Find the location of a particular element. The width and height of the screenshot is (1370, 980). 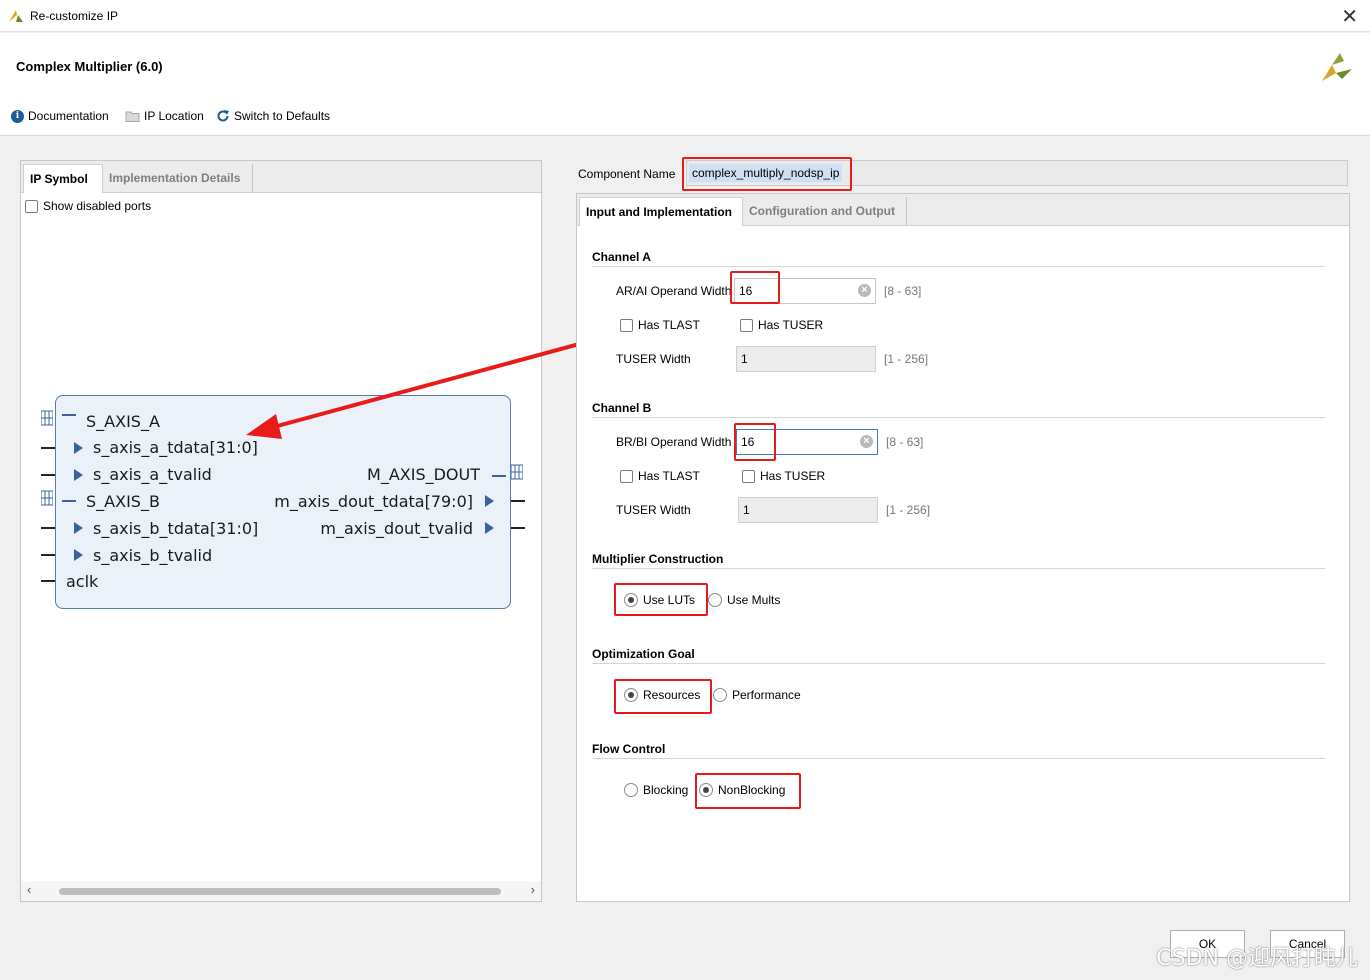

tab-implementation-details: Implementation Details is located at coordinates (178, 178).